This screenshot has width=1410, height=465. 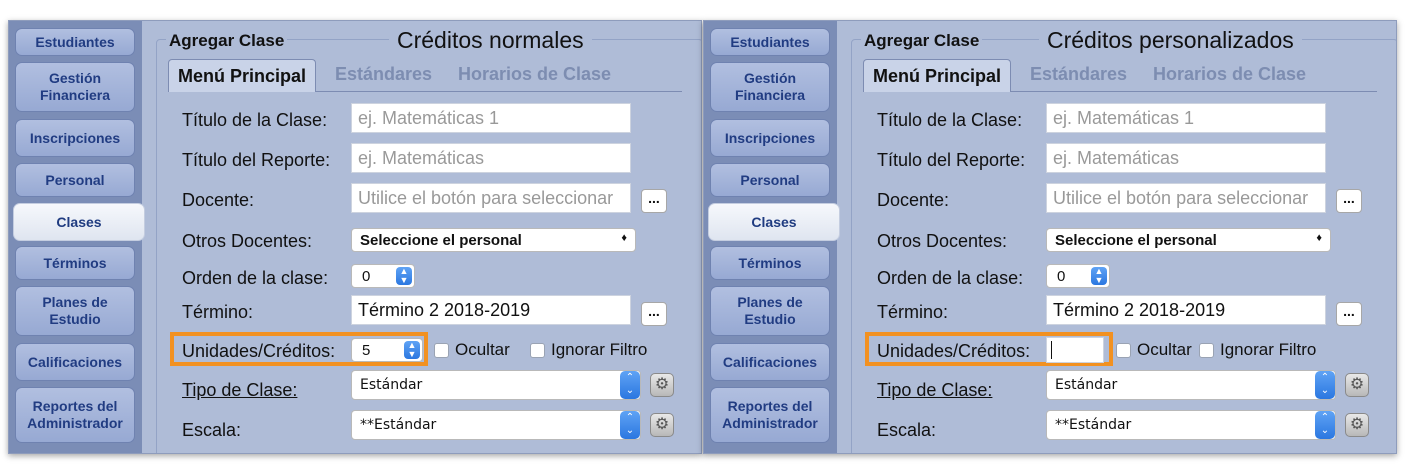 I want to click on units-label: Unidades/Créditos:, so click(x=259, y=351).